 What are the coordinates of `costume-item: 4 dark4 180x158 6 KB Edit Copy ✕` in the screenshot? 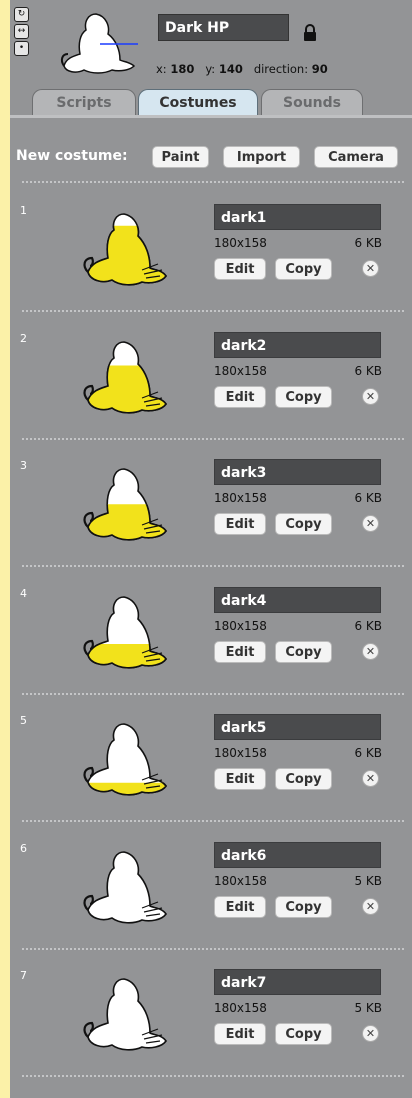 It's located at (211, 651).